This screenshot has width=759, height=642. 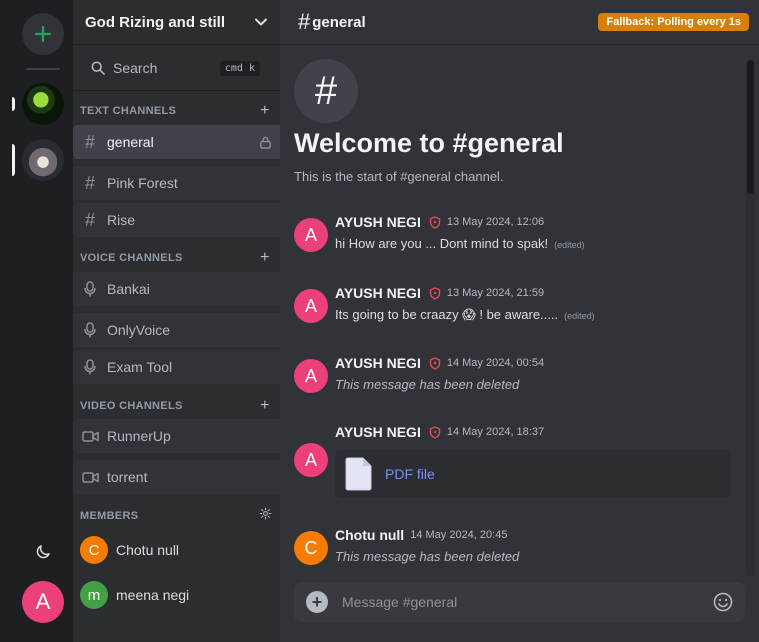 I want to click on add-server-button, so click(x=43, y=34).